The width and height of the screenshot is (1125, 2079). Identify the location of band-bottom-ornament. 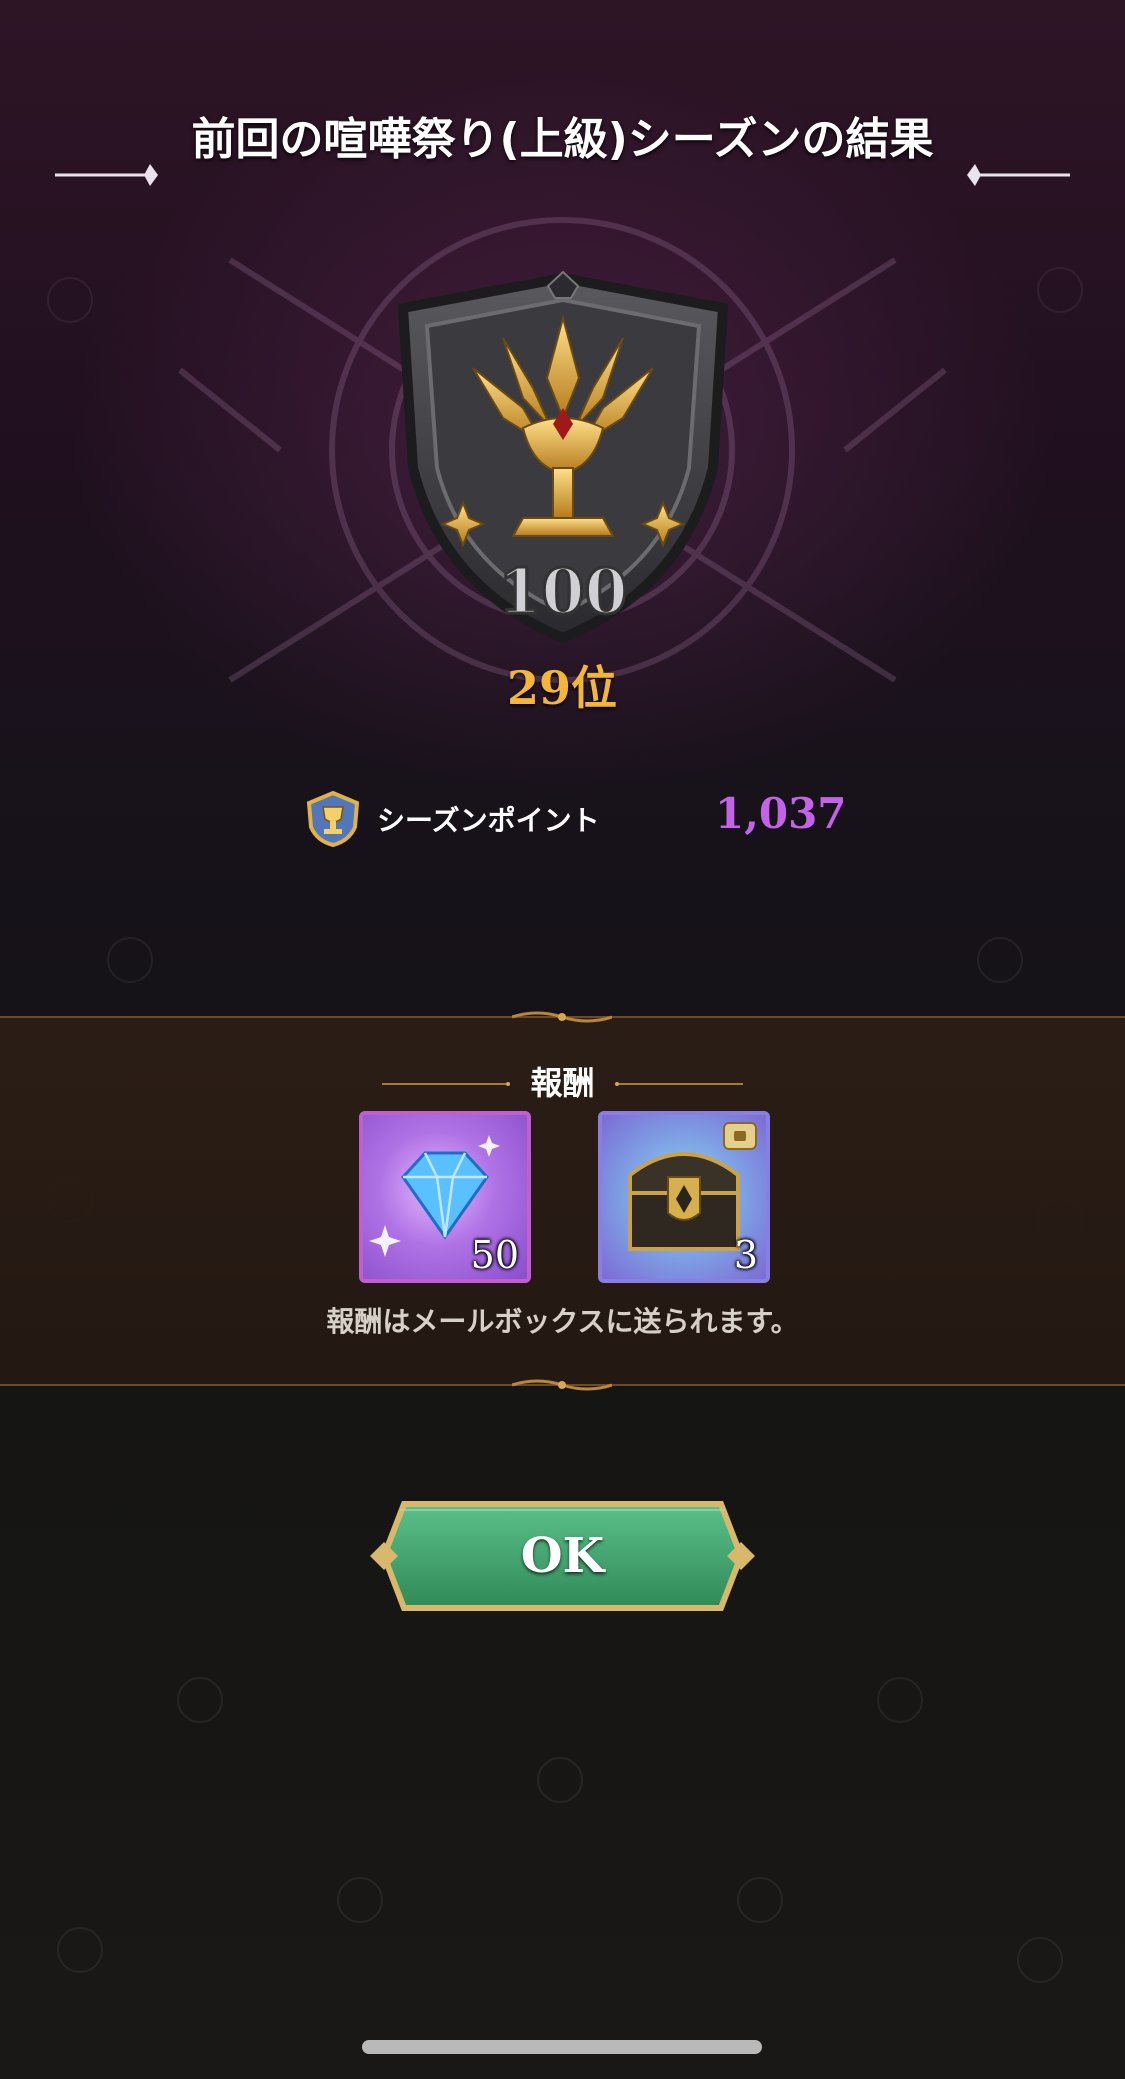
(562, 1385).